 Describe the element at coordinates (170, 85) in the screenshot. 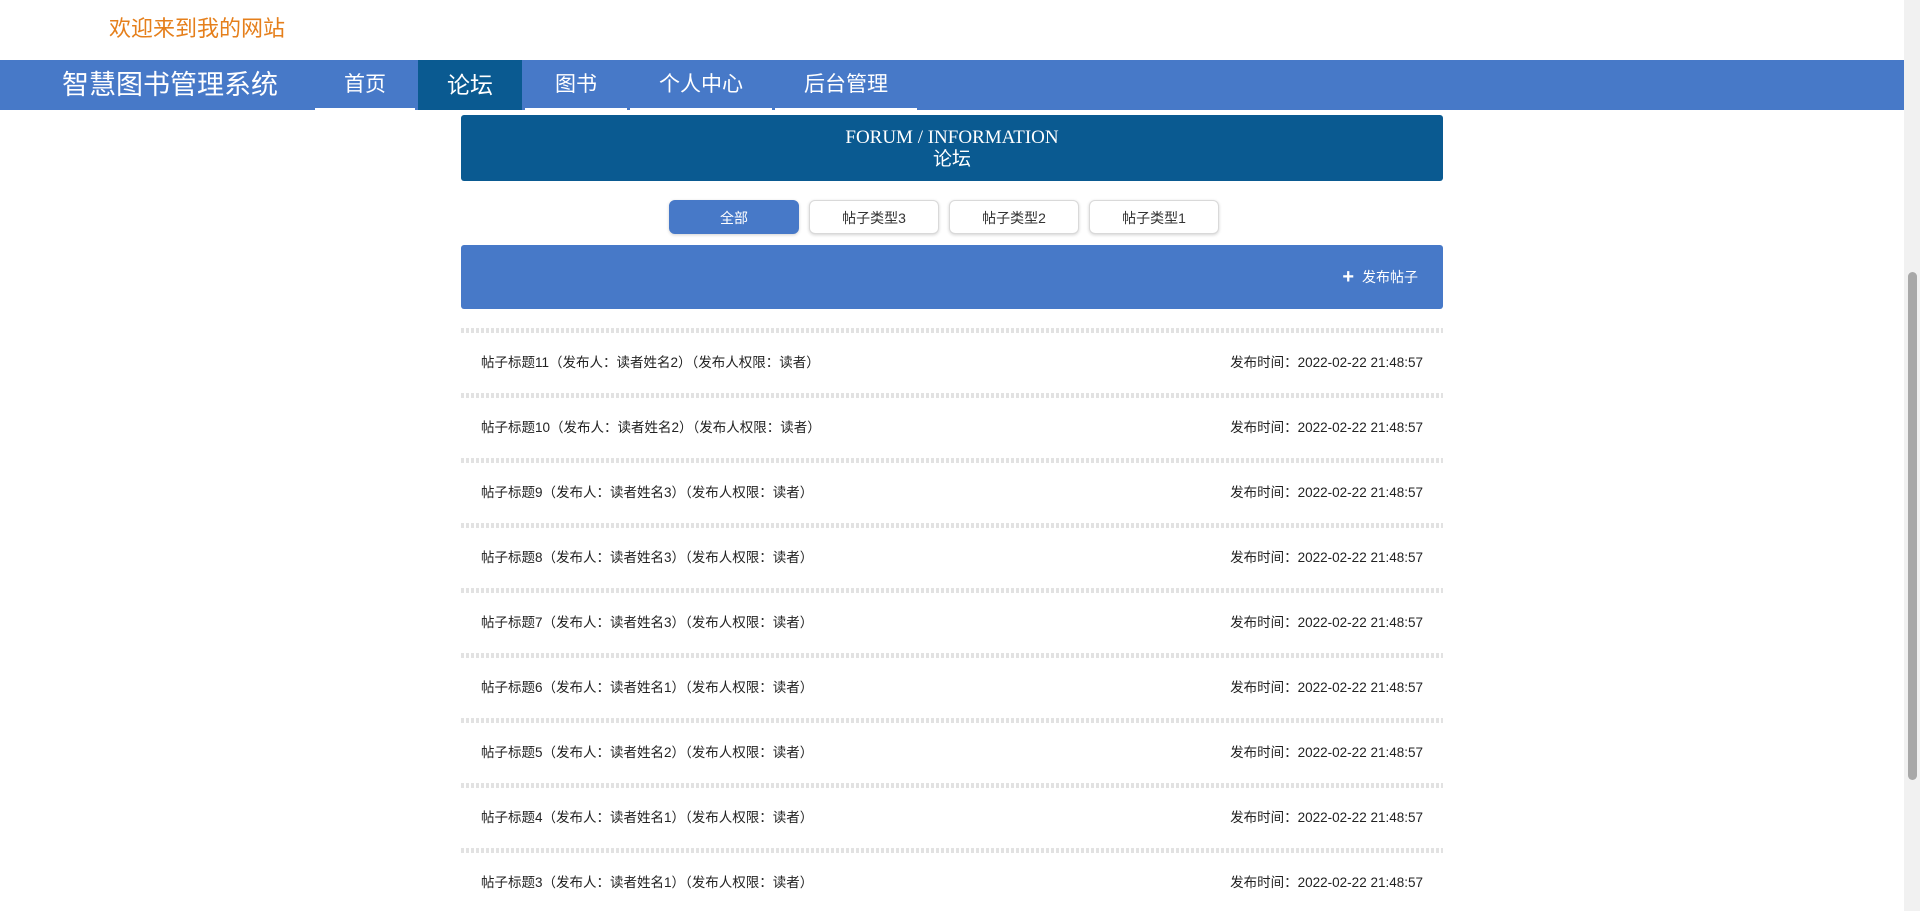

I see `site-brand: 智慧图书管理系统` at that location.